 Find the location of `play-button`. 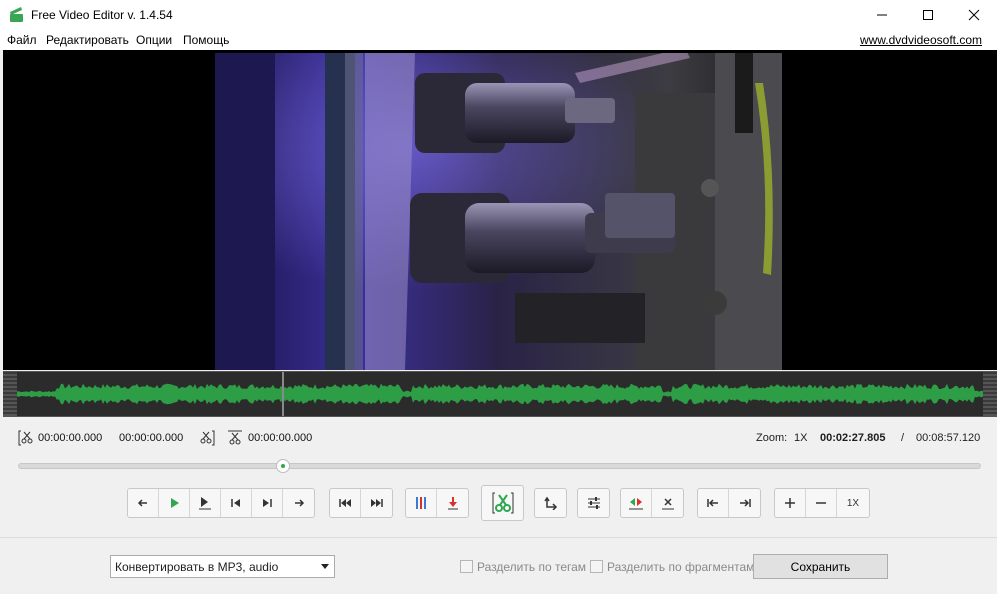

play-button is located at coordinates (174, 503).